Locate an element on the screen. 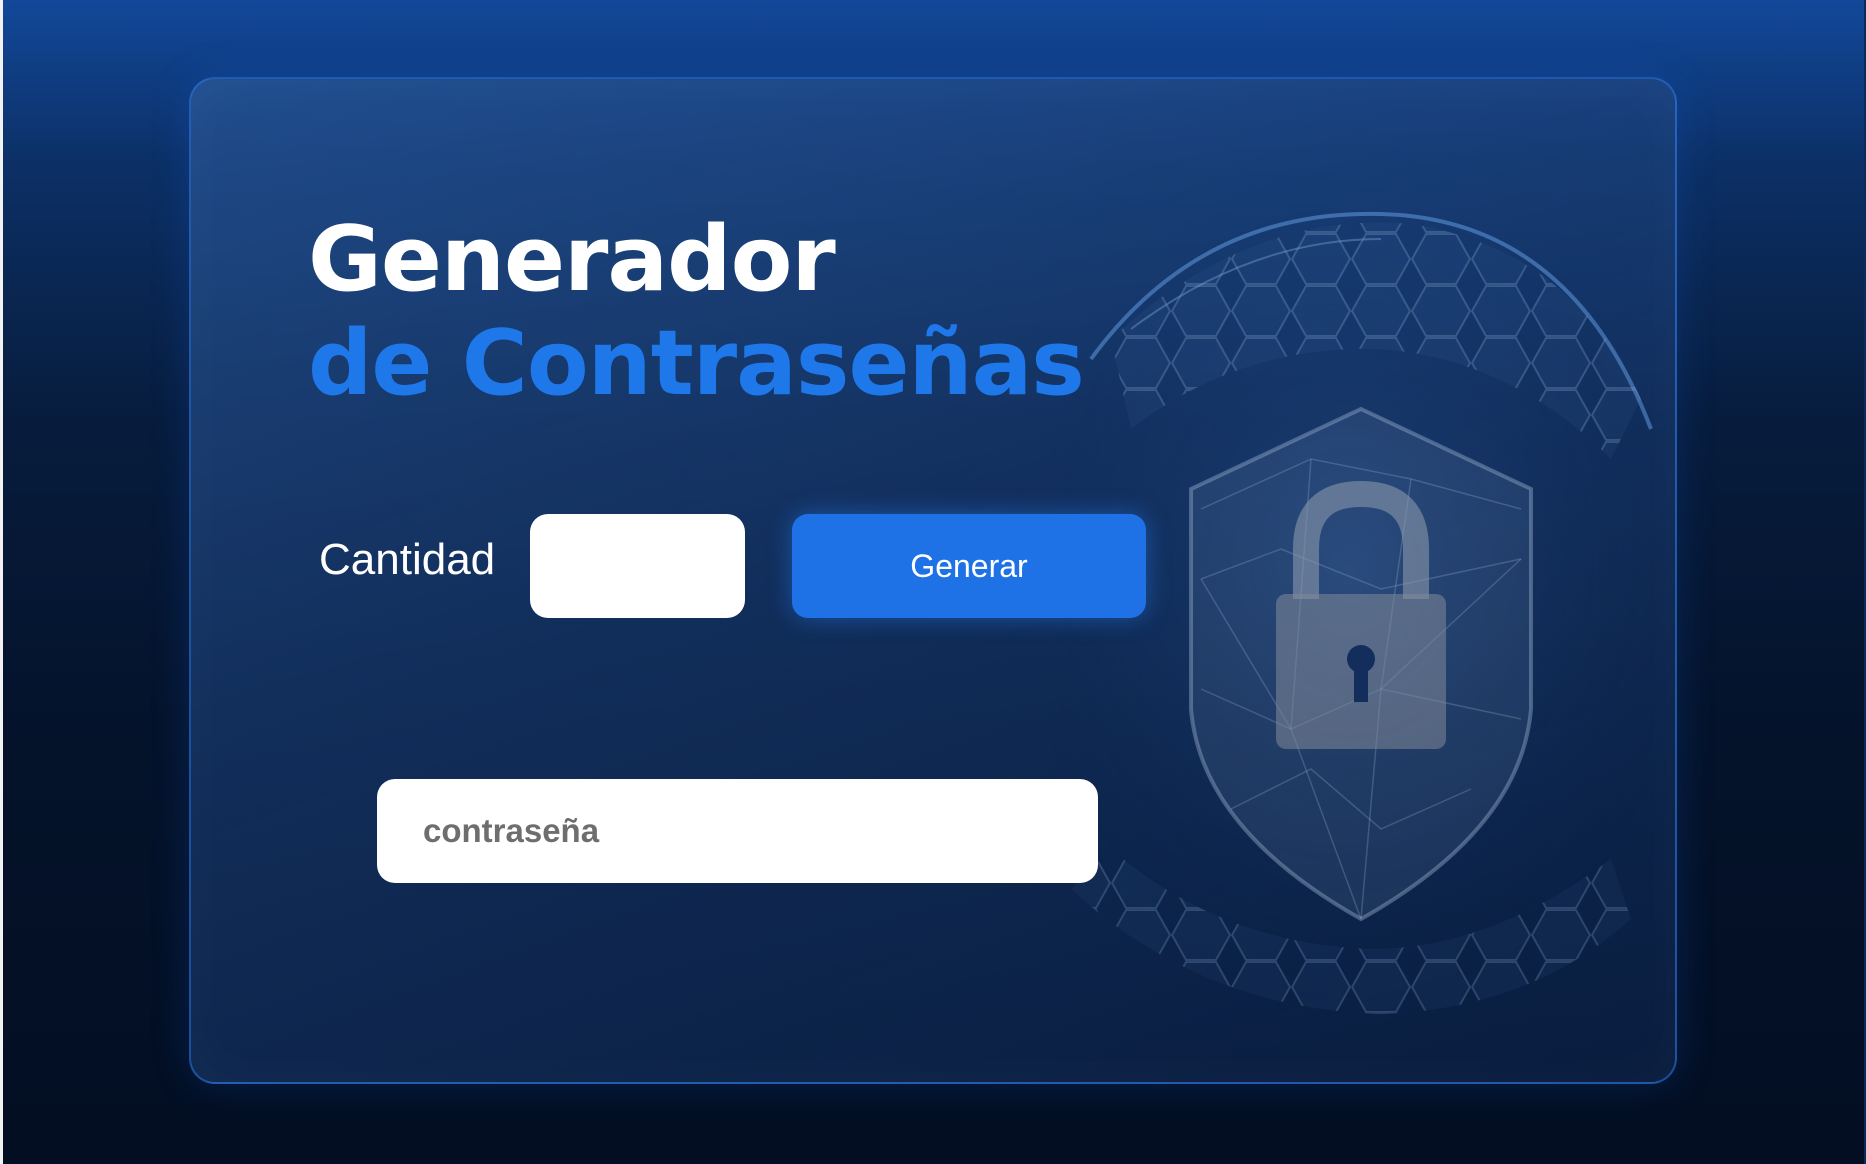 Image resolution: width=1866 pixels, height=1164 pixels. quantity-input is located at coordinates (637, 566).